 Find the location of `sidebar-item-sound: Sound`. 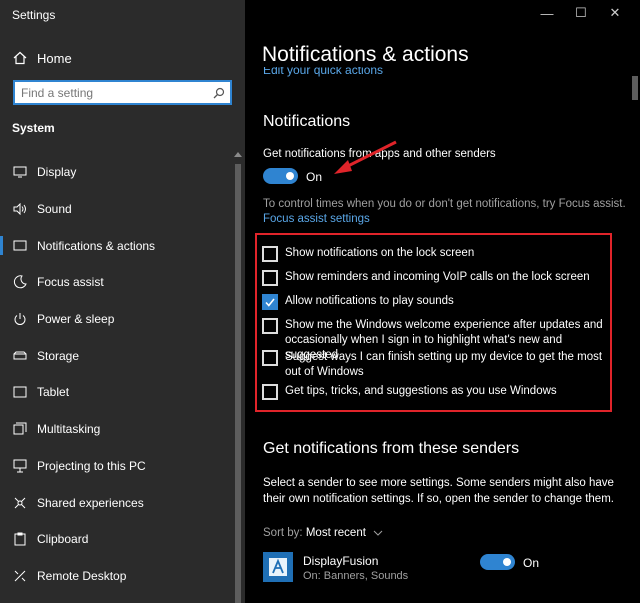

sidebar-item-sound: Sound is located at coordinates (116, 209).